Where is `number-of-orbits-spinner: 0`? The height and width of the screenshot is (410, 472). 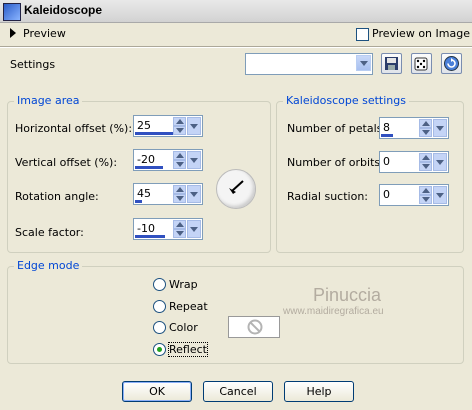 number-of-orbits-spinner: 0 is located at coordinates (414, 162).